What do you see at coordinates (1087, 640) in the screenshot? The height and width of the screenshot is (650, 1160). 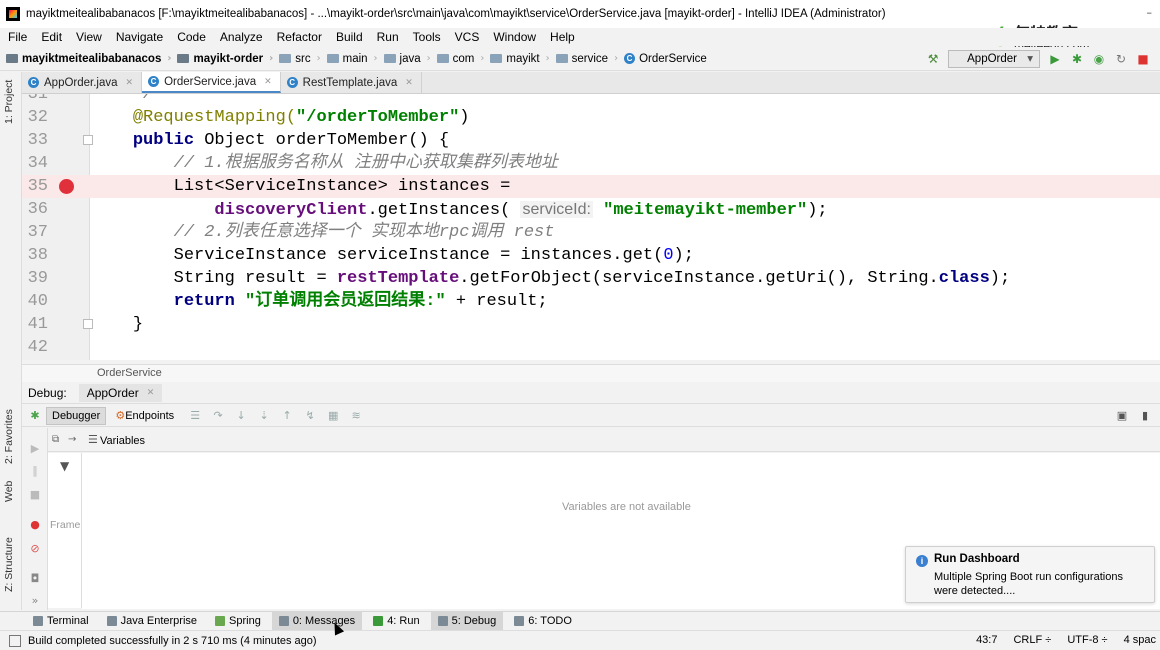 I see `file-encoding: UTF-8 ÷` at bounding box center [1087, 640].